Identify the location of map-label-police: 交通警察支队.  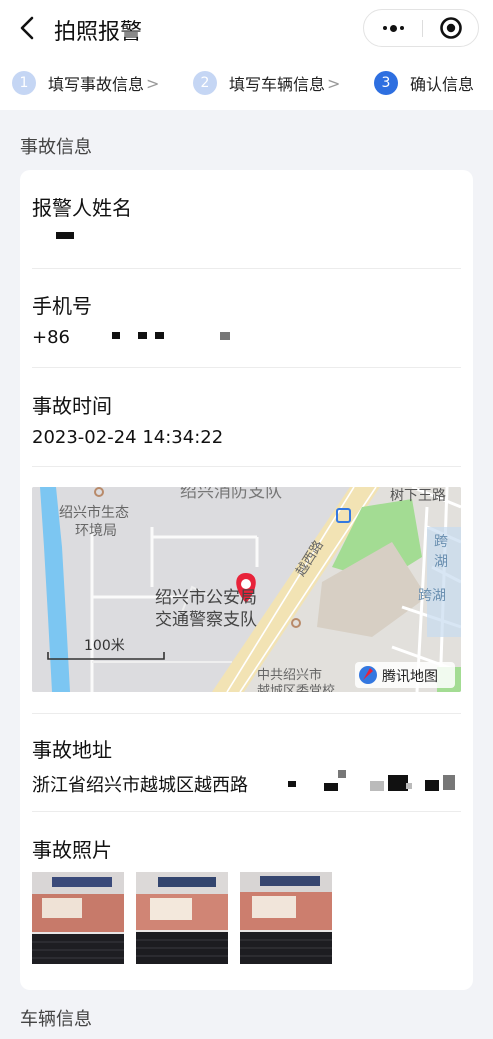
(206, 620).